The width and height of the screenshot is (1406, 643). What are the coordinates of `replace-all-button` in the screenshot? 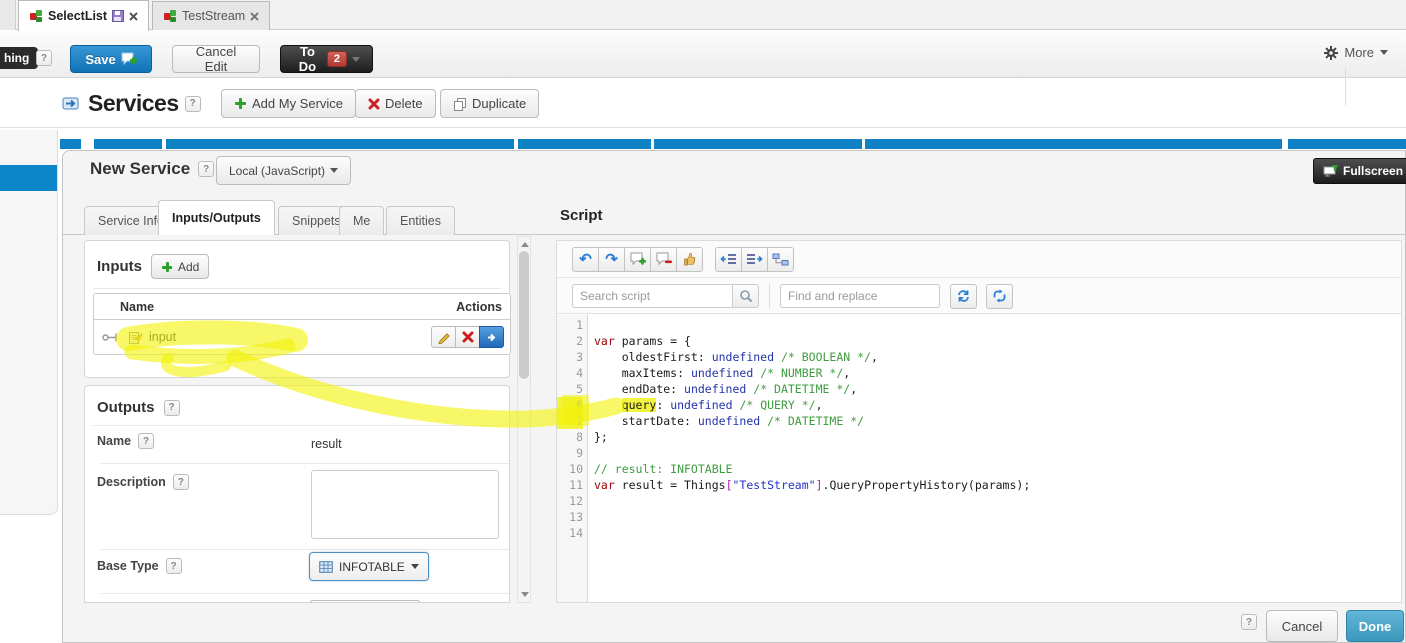 It's located at (999, 296).